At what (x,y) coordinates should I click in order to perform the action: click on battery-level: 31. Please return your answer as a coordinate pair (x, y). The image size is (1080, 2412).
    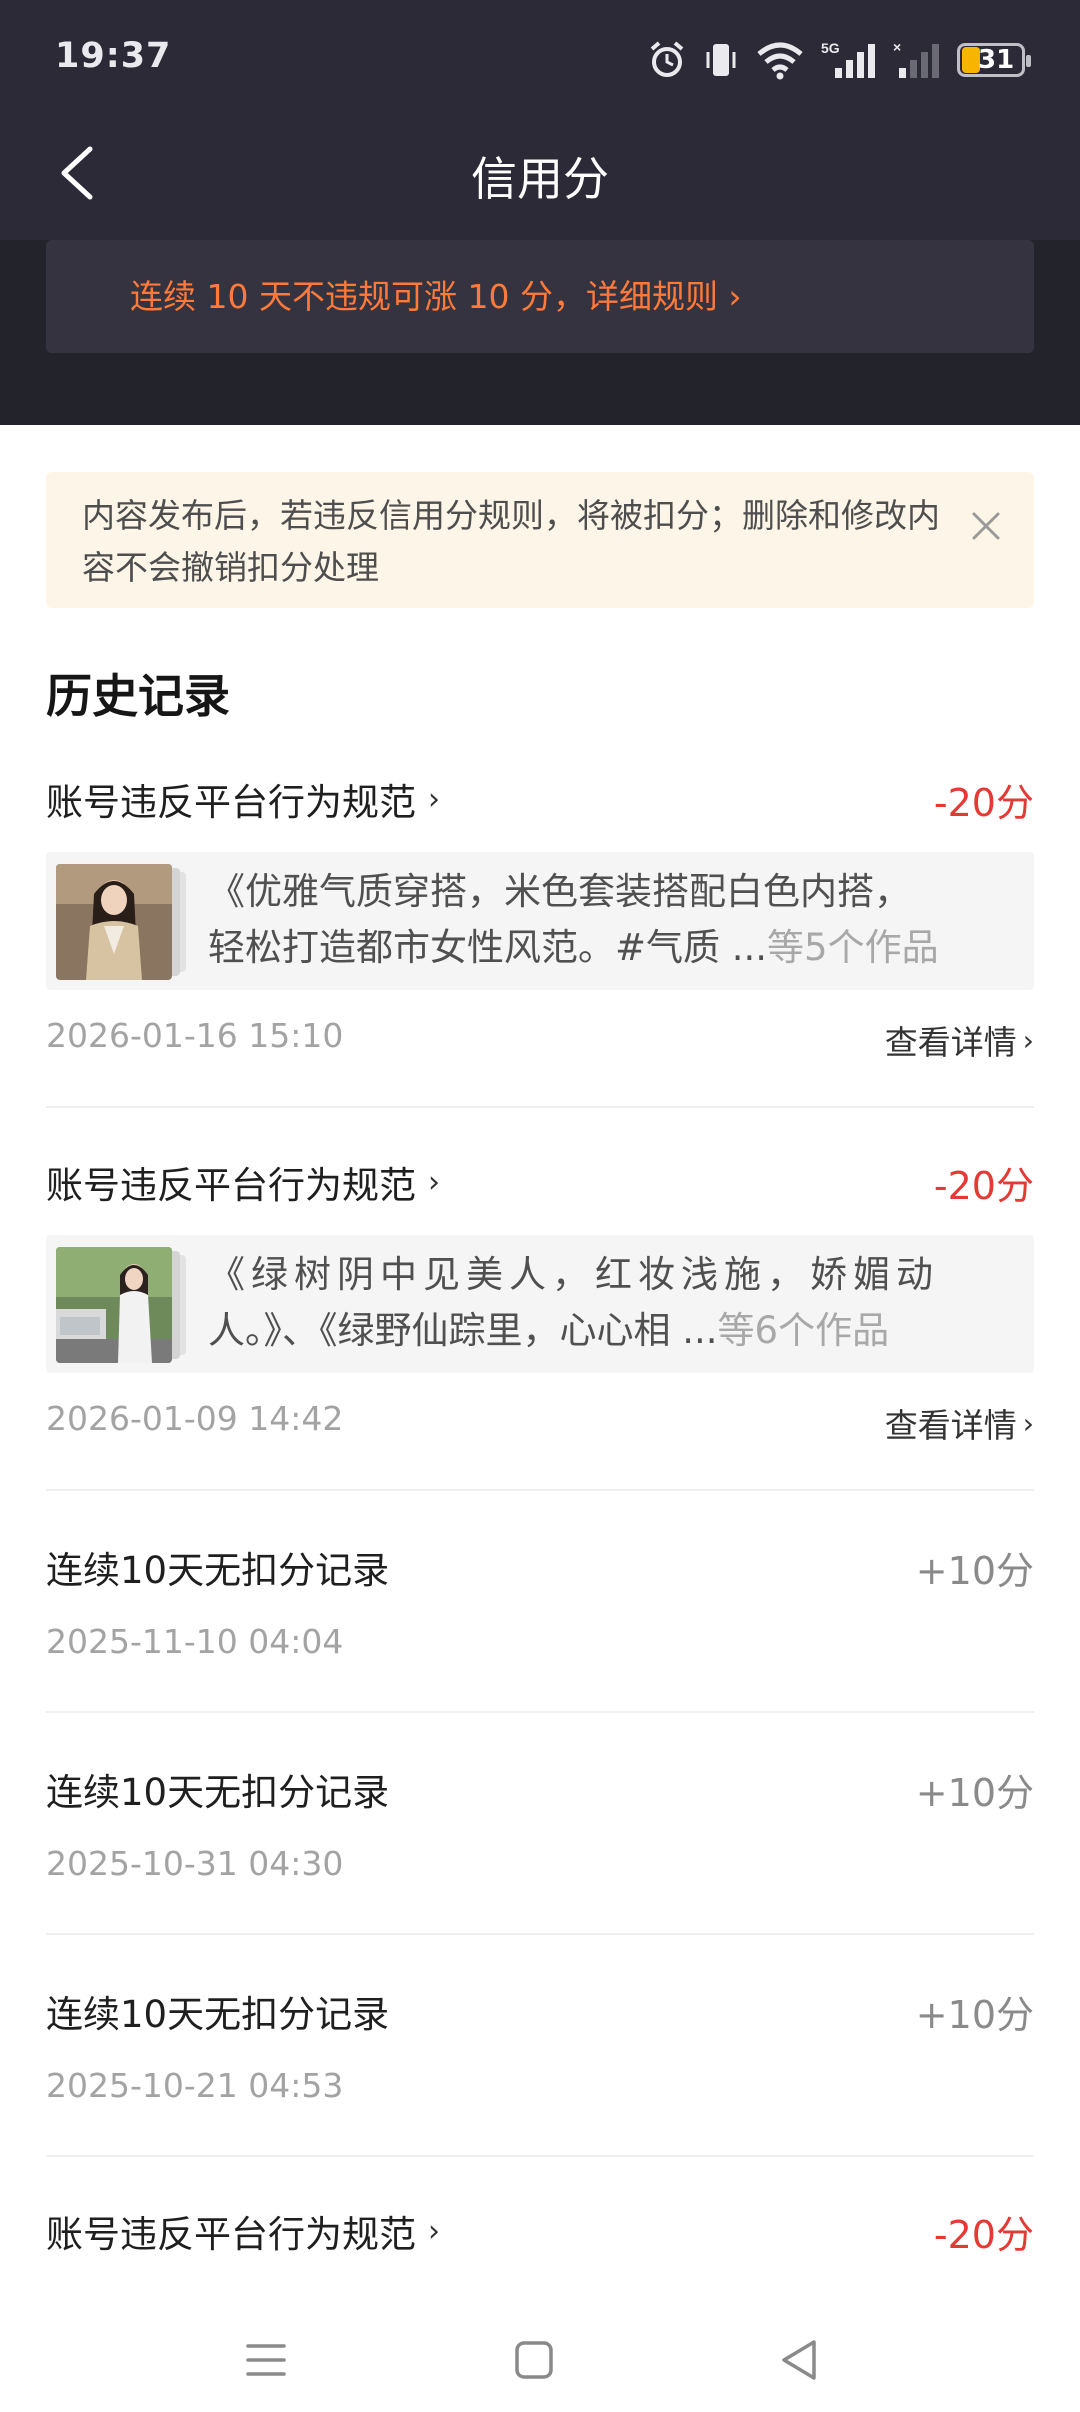
    Looking at the image, I should click on (996, 60).